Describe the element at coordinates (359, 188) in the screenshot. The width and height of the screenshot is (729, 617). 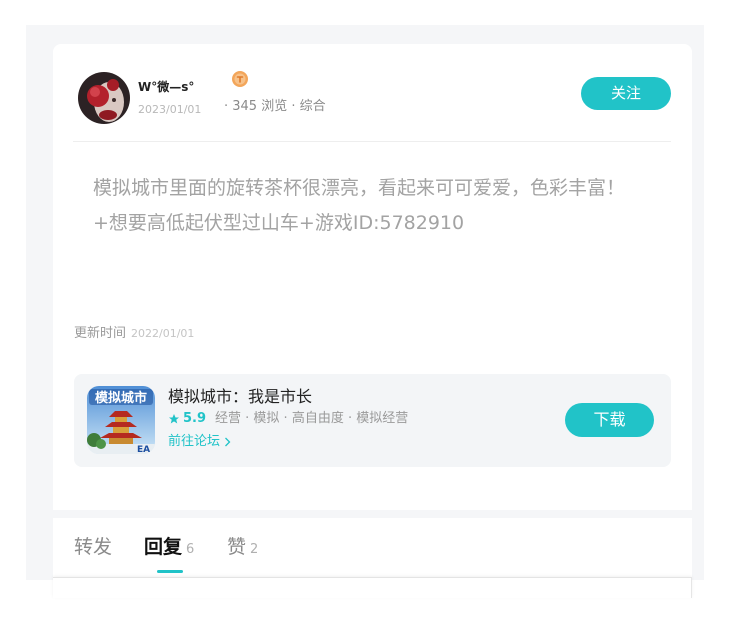
I see `post-content-line: 模拟城市里面的旋转茶杯很漂亮，看起来可可爱爱，色彩丰富！` at that location.